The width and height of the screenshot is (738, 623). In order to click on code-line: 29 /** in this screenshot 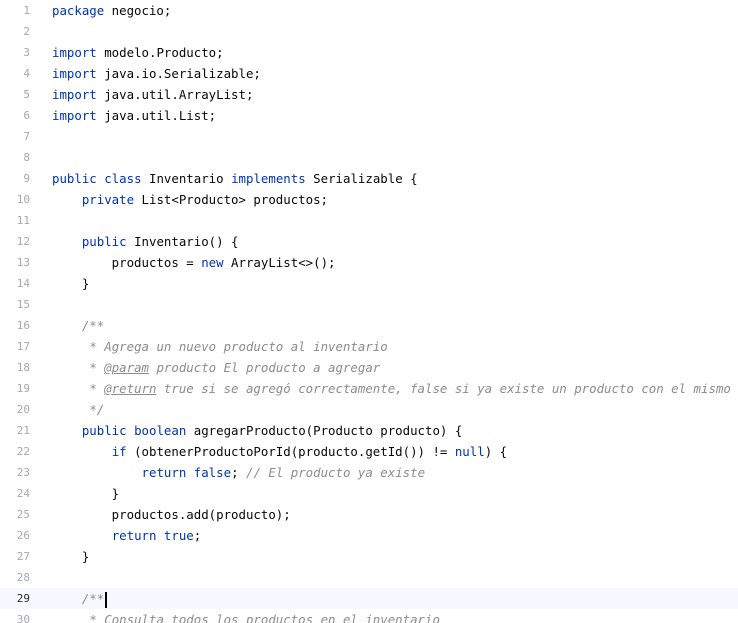, I will do `click(369, 598)`.